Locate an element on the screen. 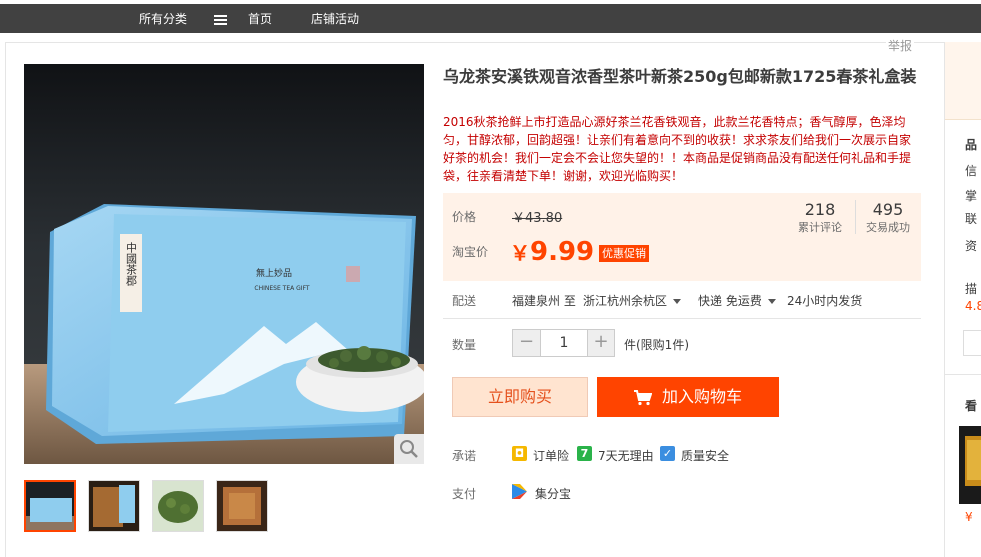 This screenshot has width=981, height=557. shop-info-line-1: 信 is located at coordinates (971, 171).